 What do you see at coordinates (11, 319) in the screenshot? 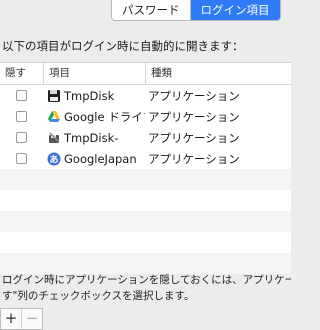
I see `add-button: +` at bounding box center [11, 319].